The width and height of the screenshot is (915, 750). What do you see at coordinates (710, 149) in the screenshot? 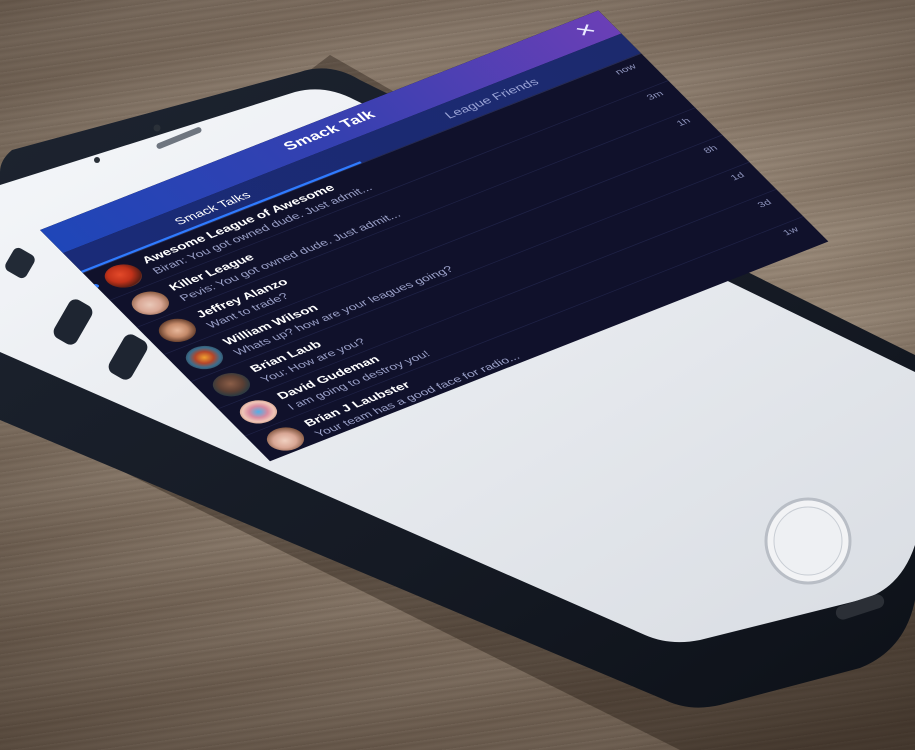
I see `timestamp: 8h` at bounding box center [710, 149].